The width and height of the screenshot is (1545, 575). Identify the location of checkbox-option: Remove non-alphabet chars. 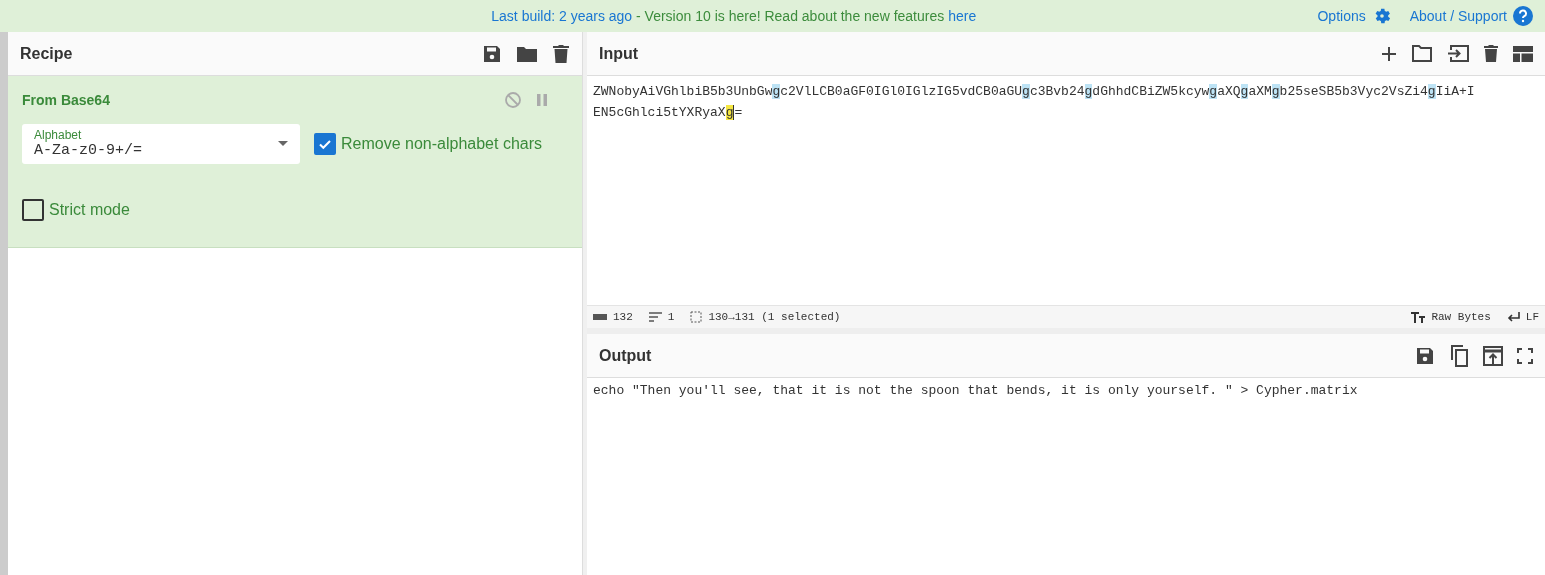
(428, 144).